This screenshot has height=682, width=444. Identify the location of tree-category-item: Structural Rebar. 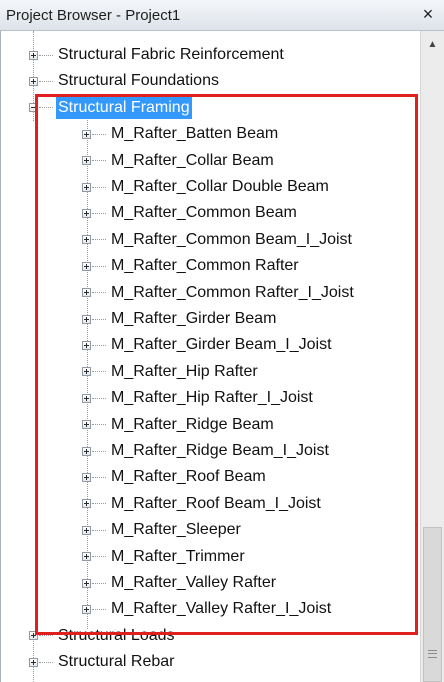
(103, 662).